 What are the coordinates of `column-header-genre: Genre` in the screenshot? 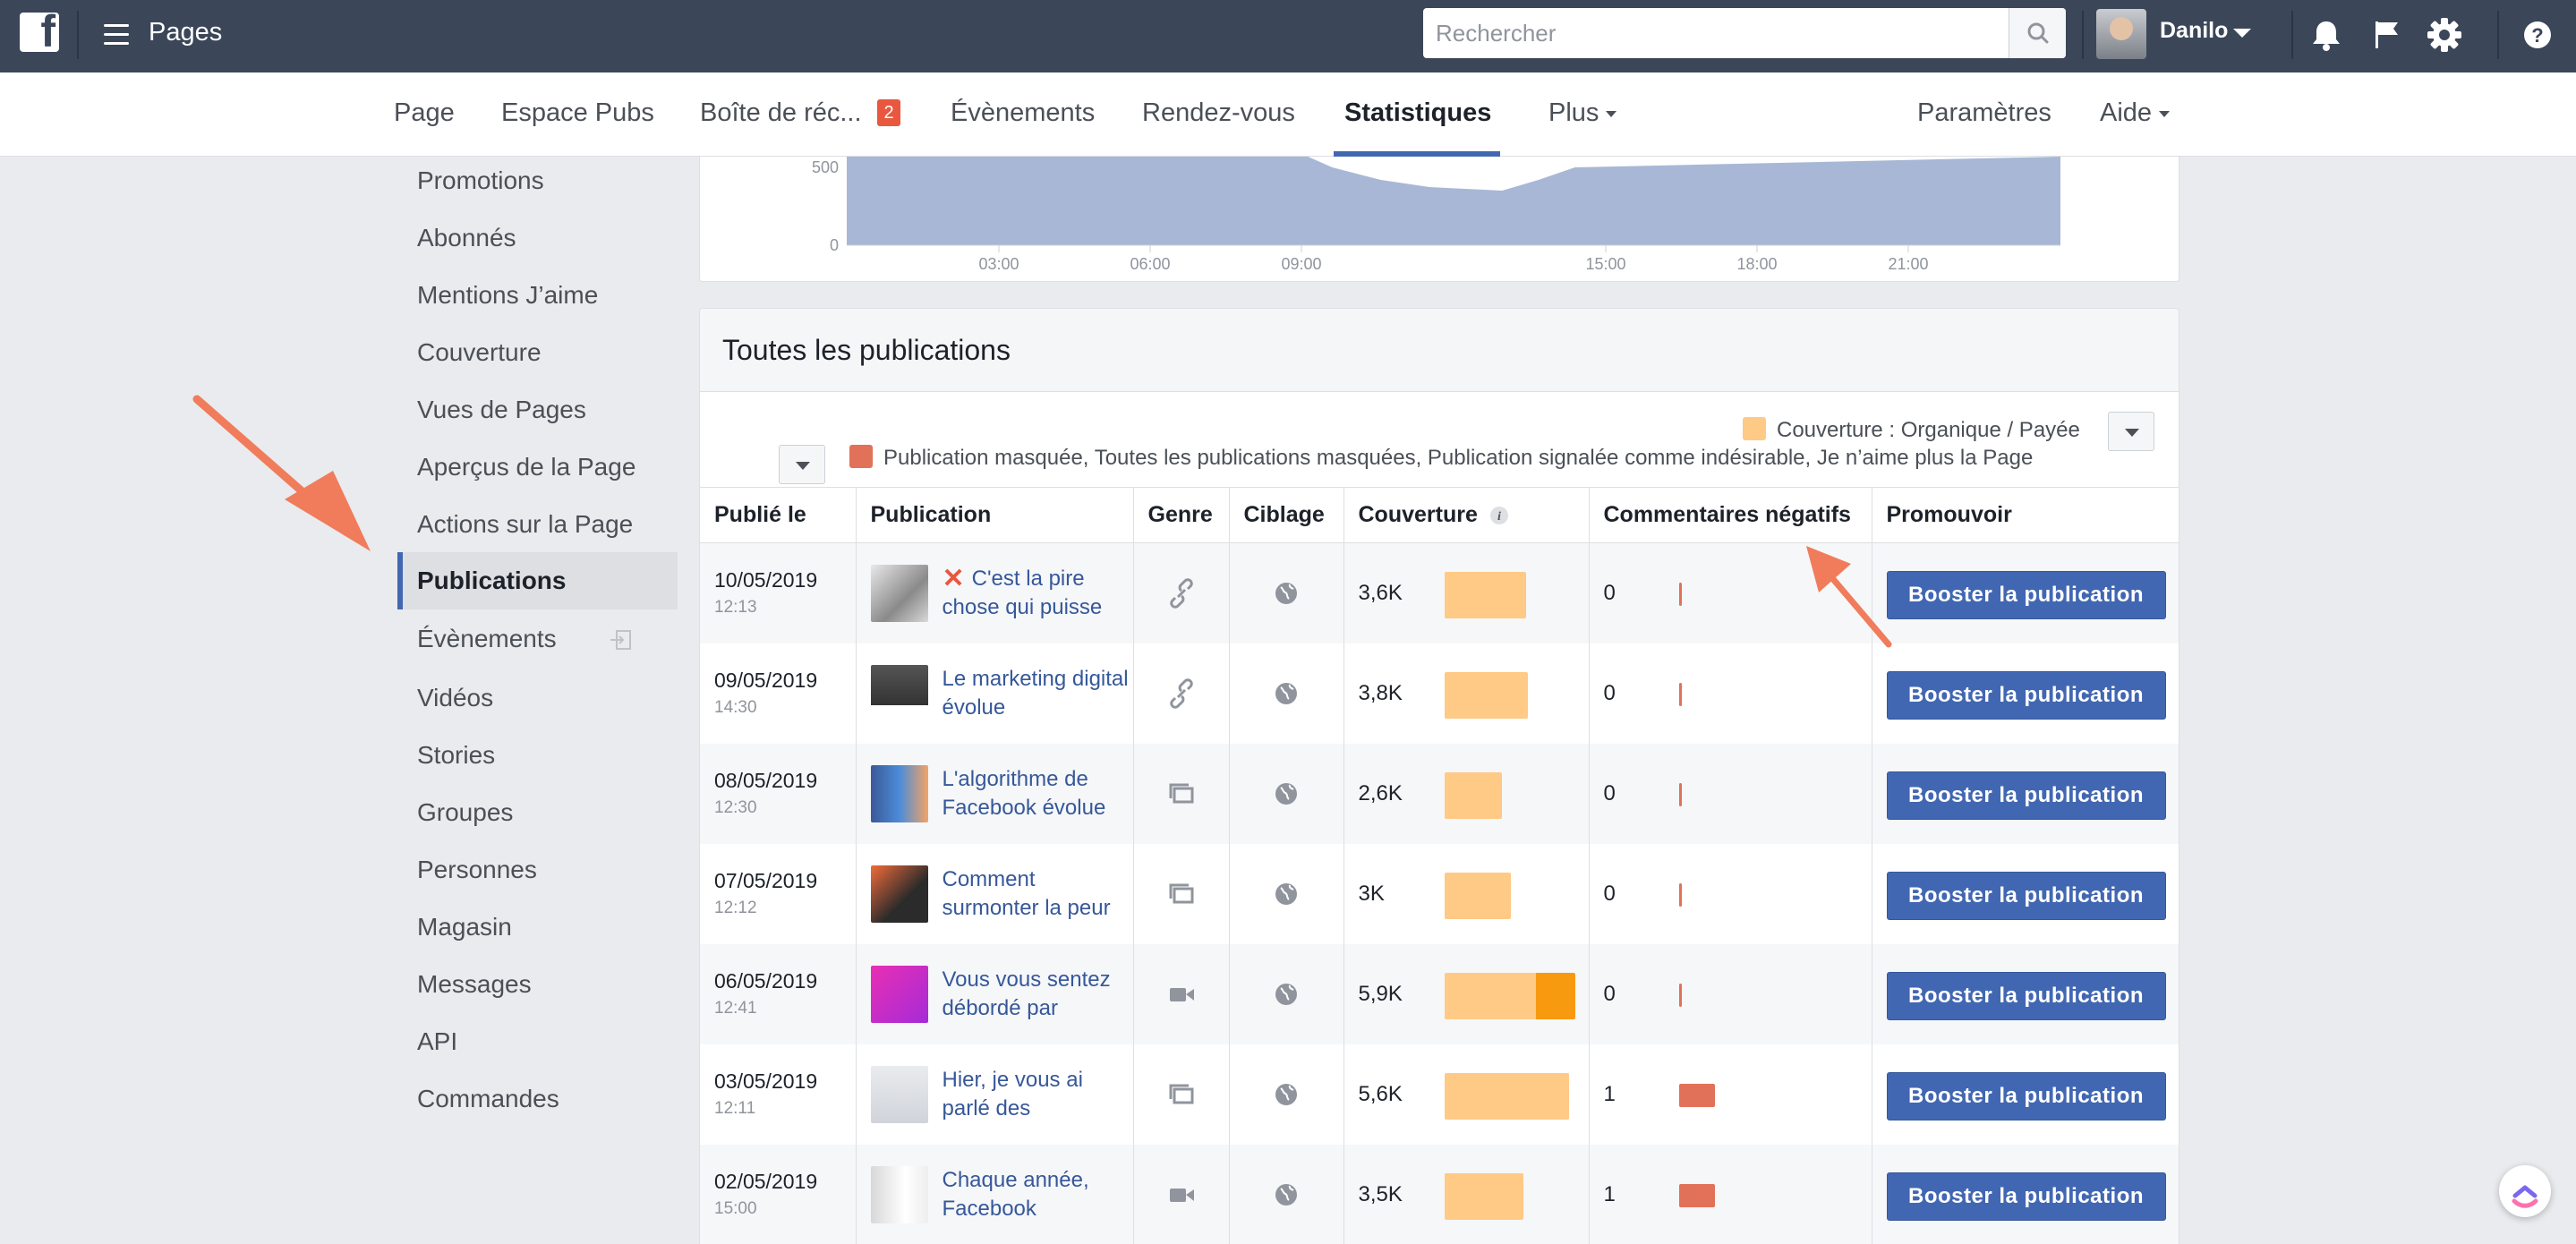 It's located at (1181, 515).